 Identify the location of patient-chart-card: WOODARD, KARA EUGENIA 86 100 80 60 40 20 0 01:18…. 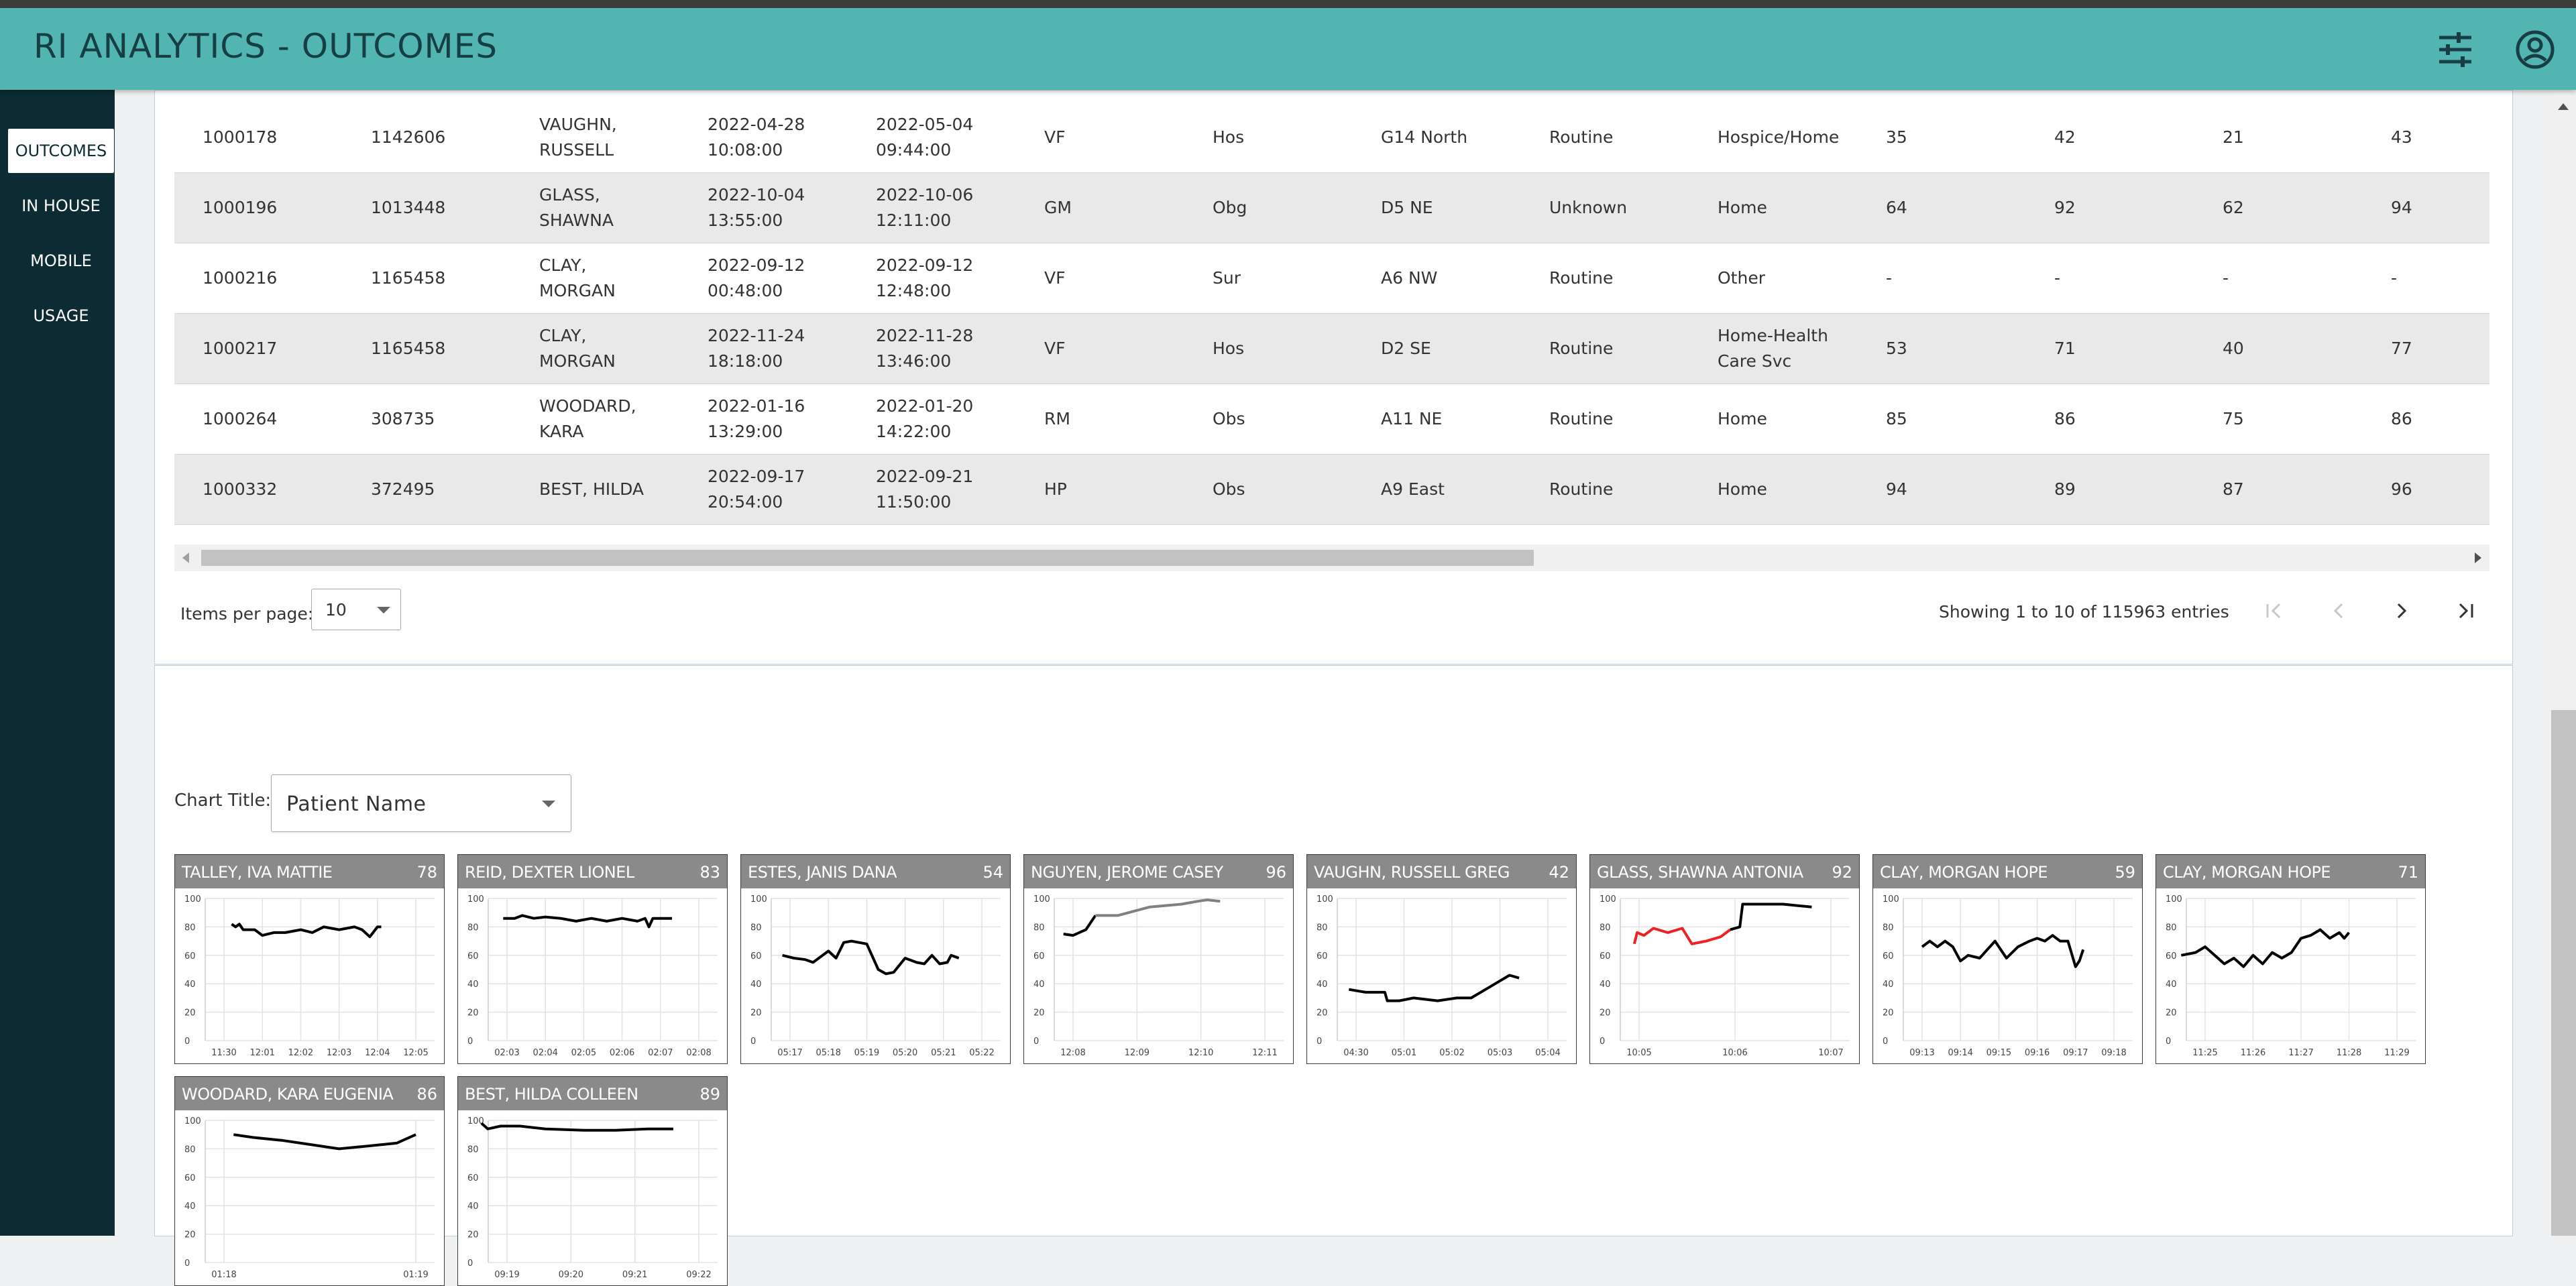
(309, 1181).